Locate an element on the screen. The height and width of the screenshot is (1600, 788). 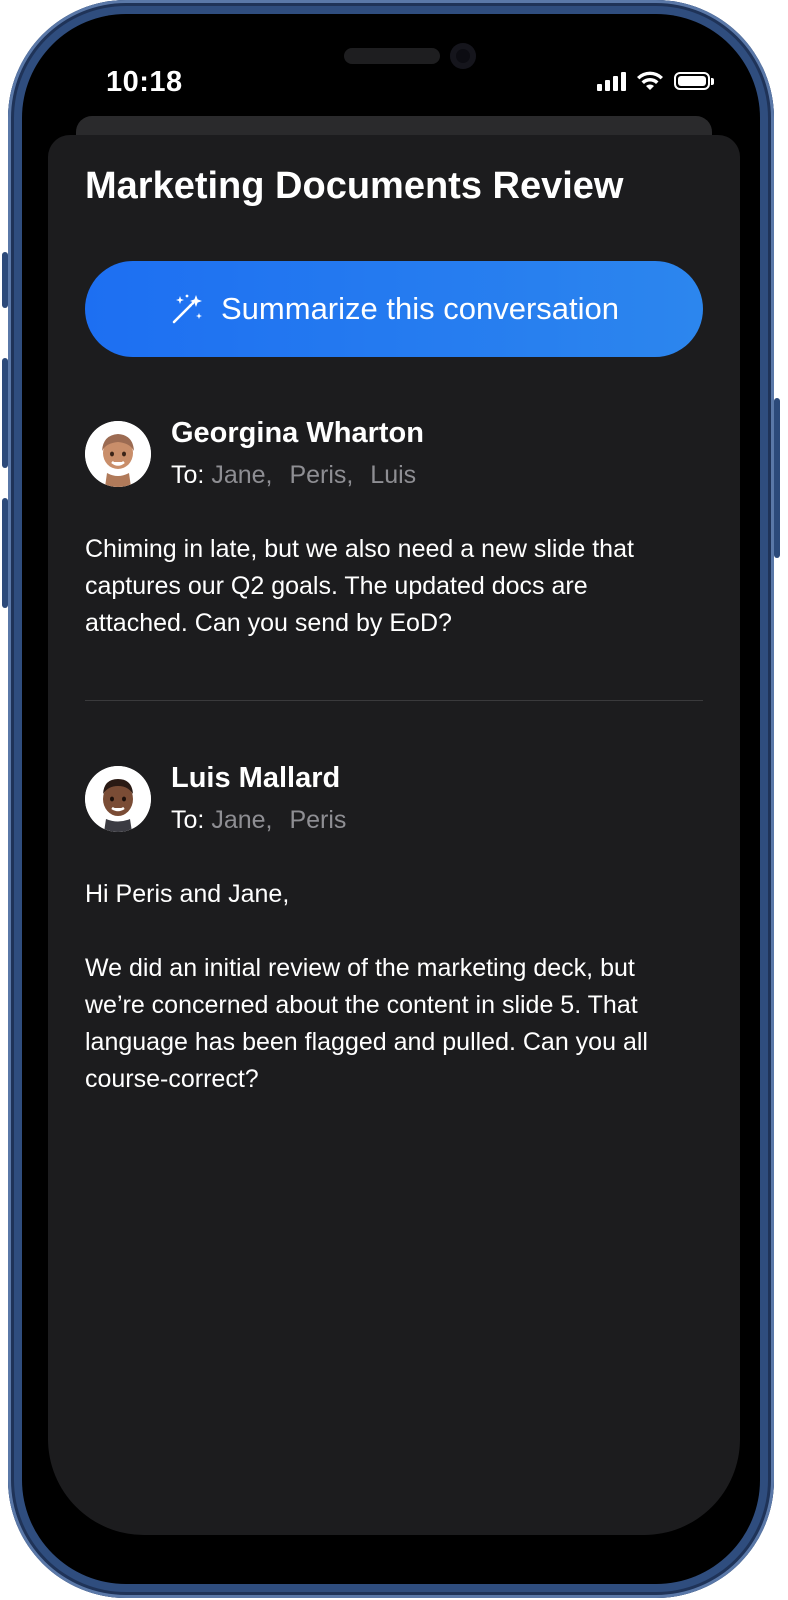
summarize-button: Summarize this conversation is located at coordinates (394, 309).